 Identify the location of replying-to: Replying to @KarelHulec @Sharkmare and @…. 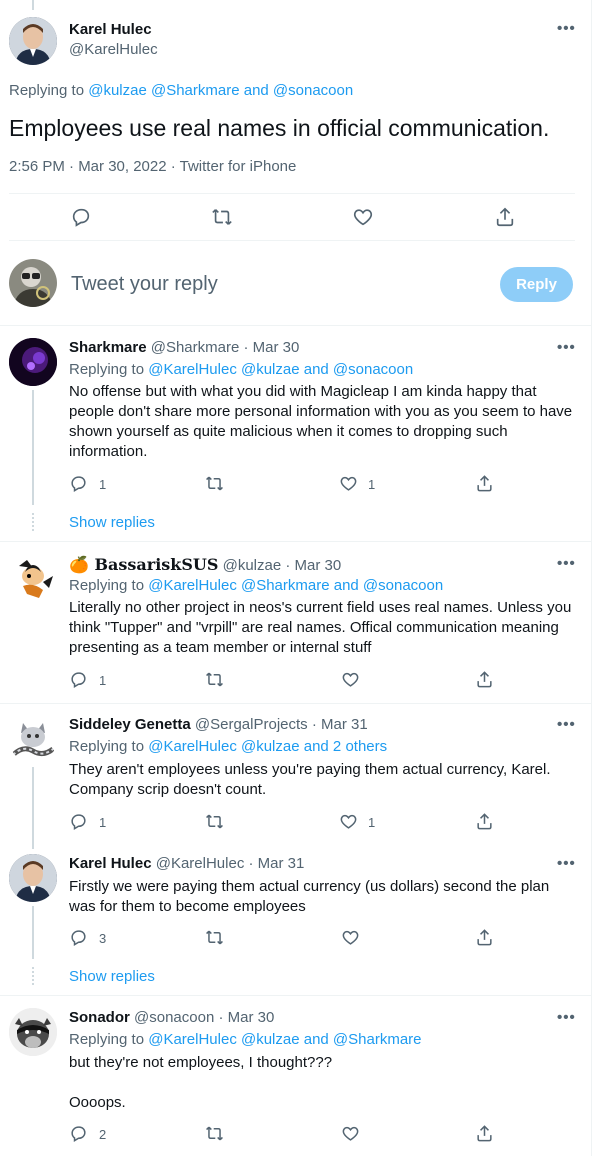
(256, 585).